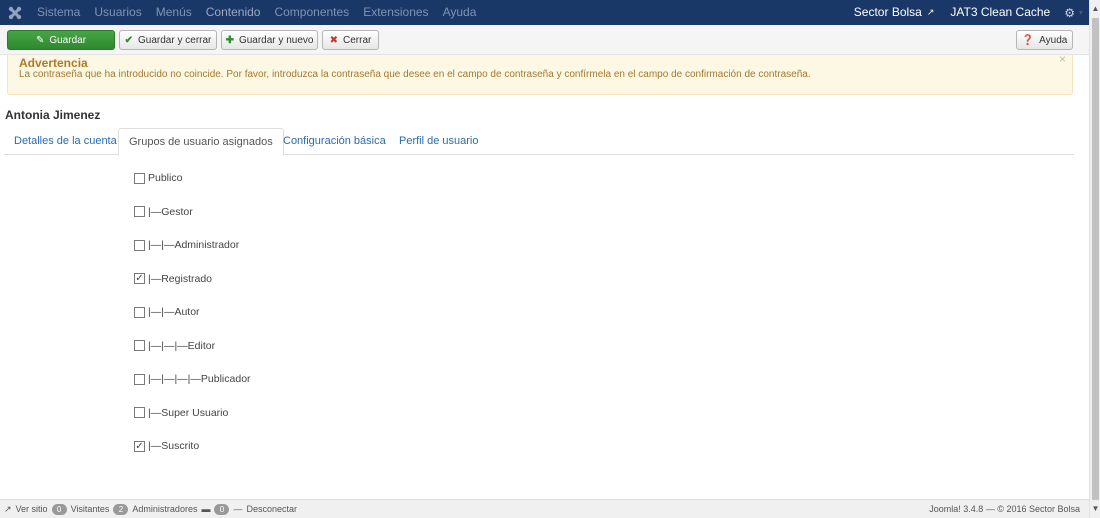  I want to click on group-label: |—|—Administrador, so click(194, 245).